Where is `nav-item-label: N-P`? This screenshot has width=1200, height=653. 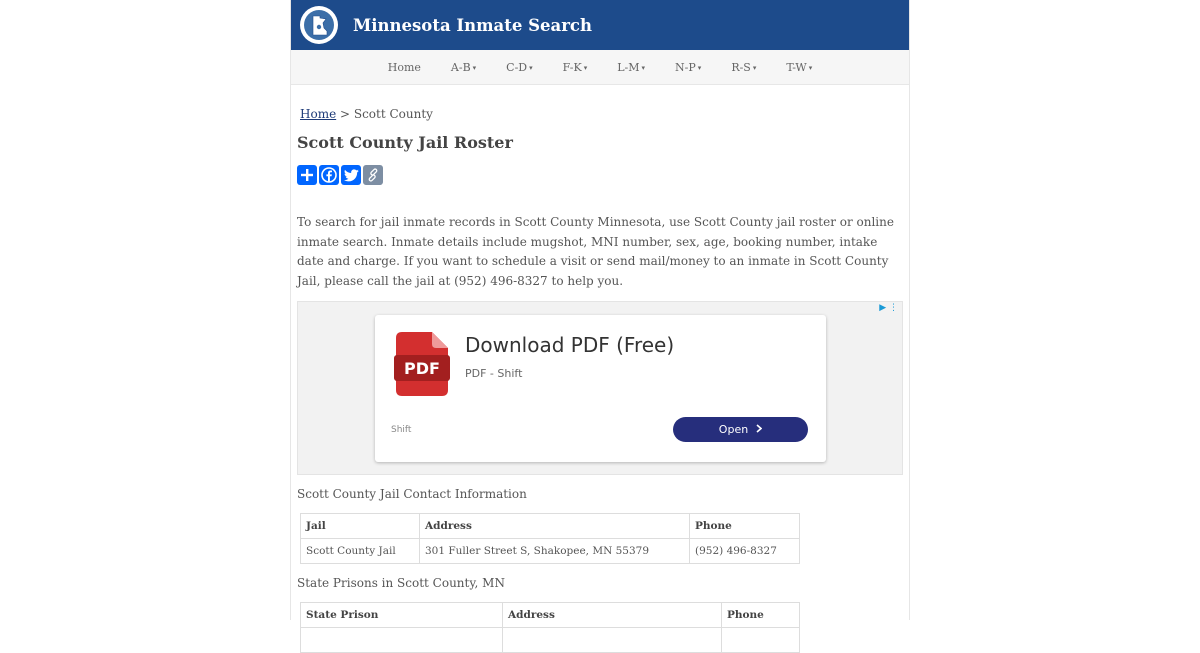 nav-item-label: N-P is located at coordinates (685, 67).